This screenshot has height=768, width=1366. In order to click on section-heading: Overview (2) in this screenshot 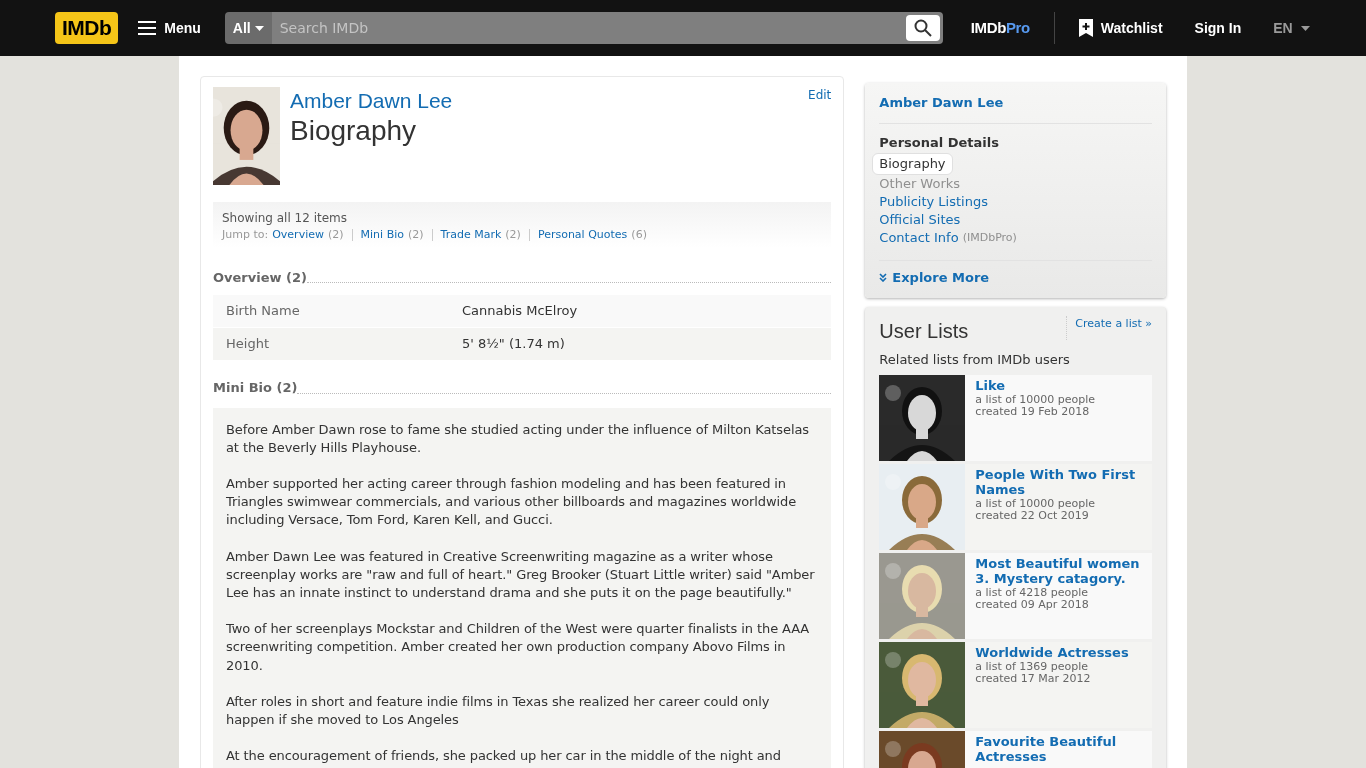, I will do `click(260, 277)`.